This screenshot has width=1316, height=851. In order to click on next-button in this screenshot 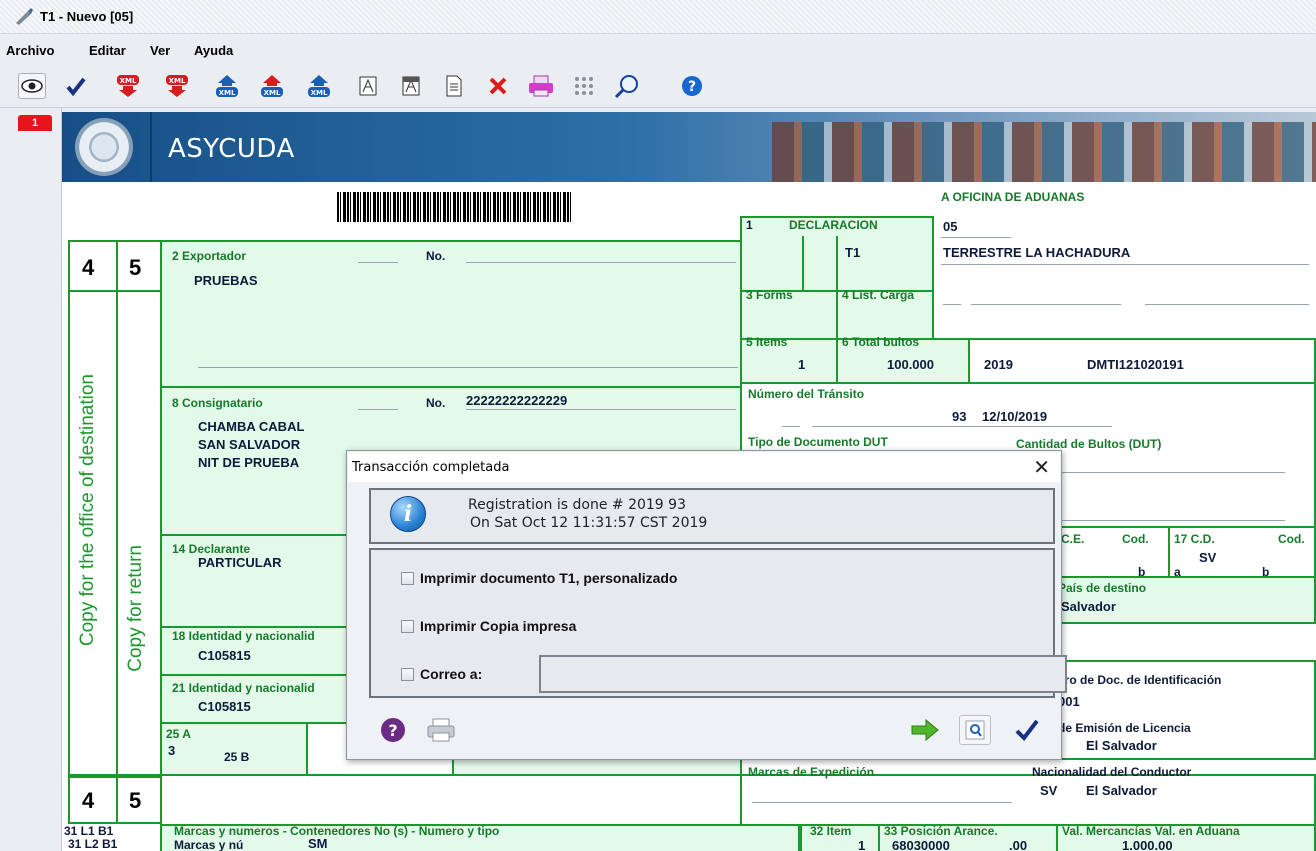, I will do `click(925, 730)`.